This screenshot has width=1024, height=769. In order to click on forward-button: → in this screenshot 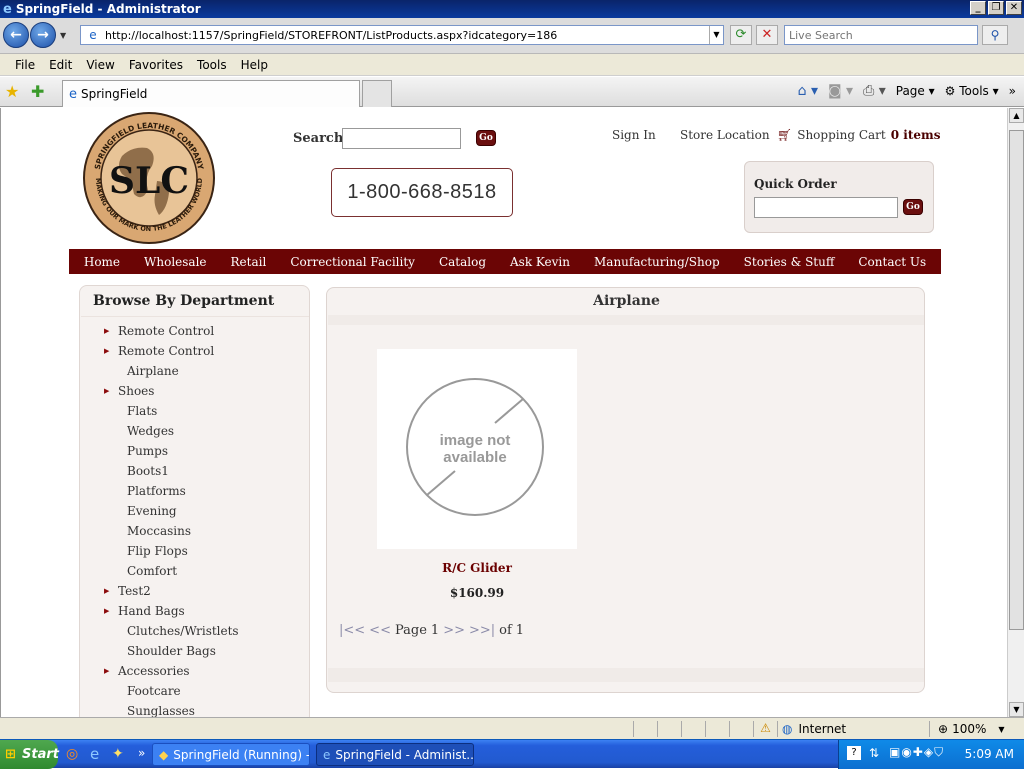, I will do `click(43, 35)`.